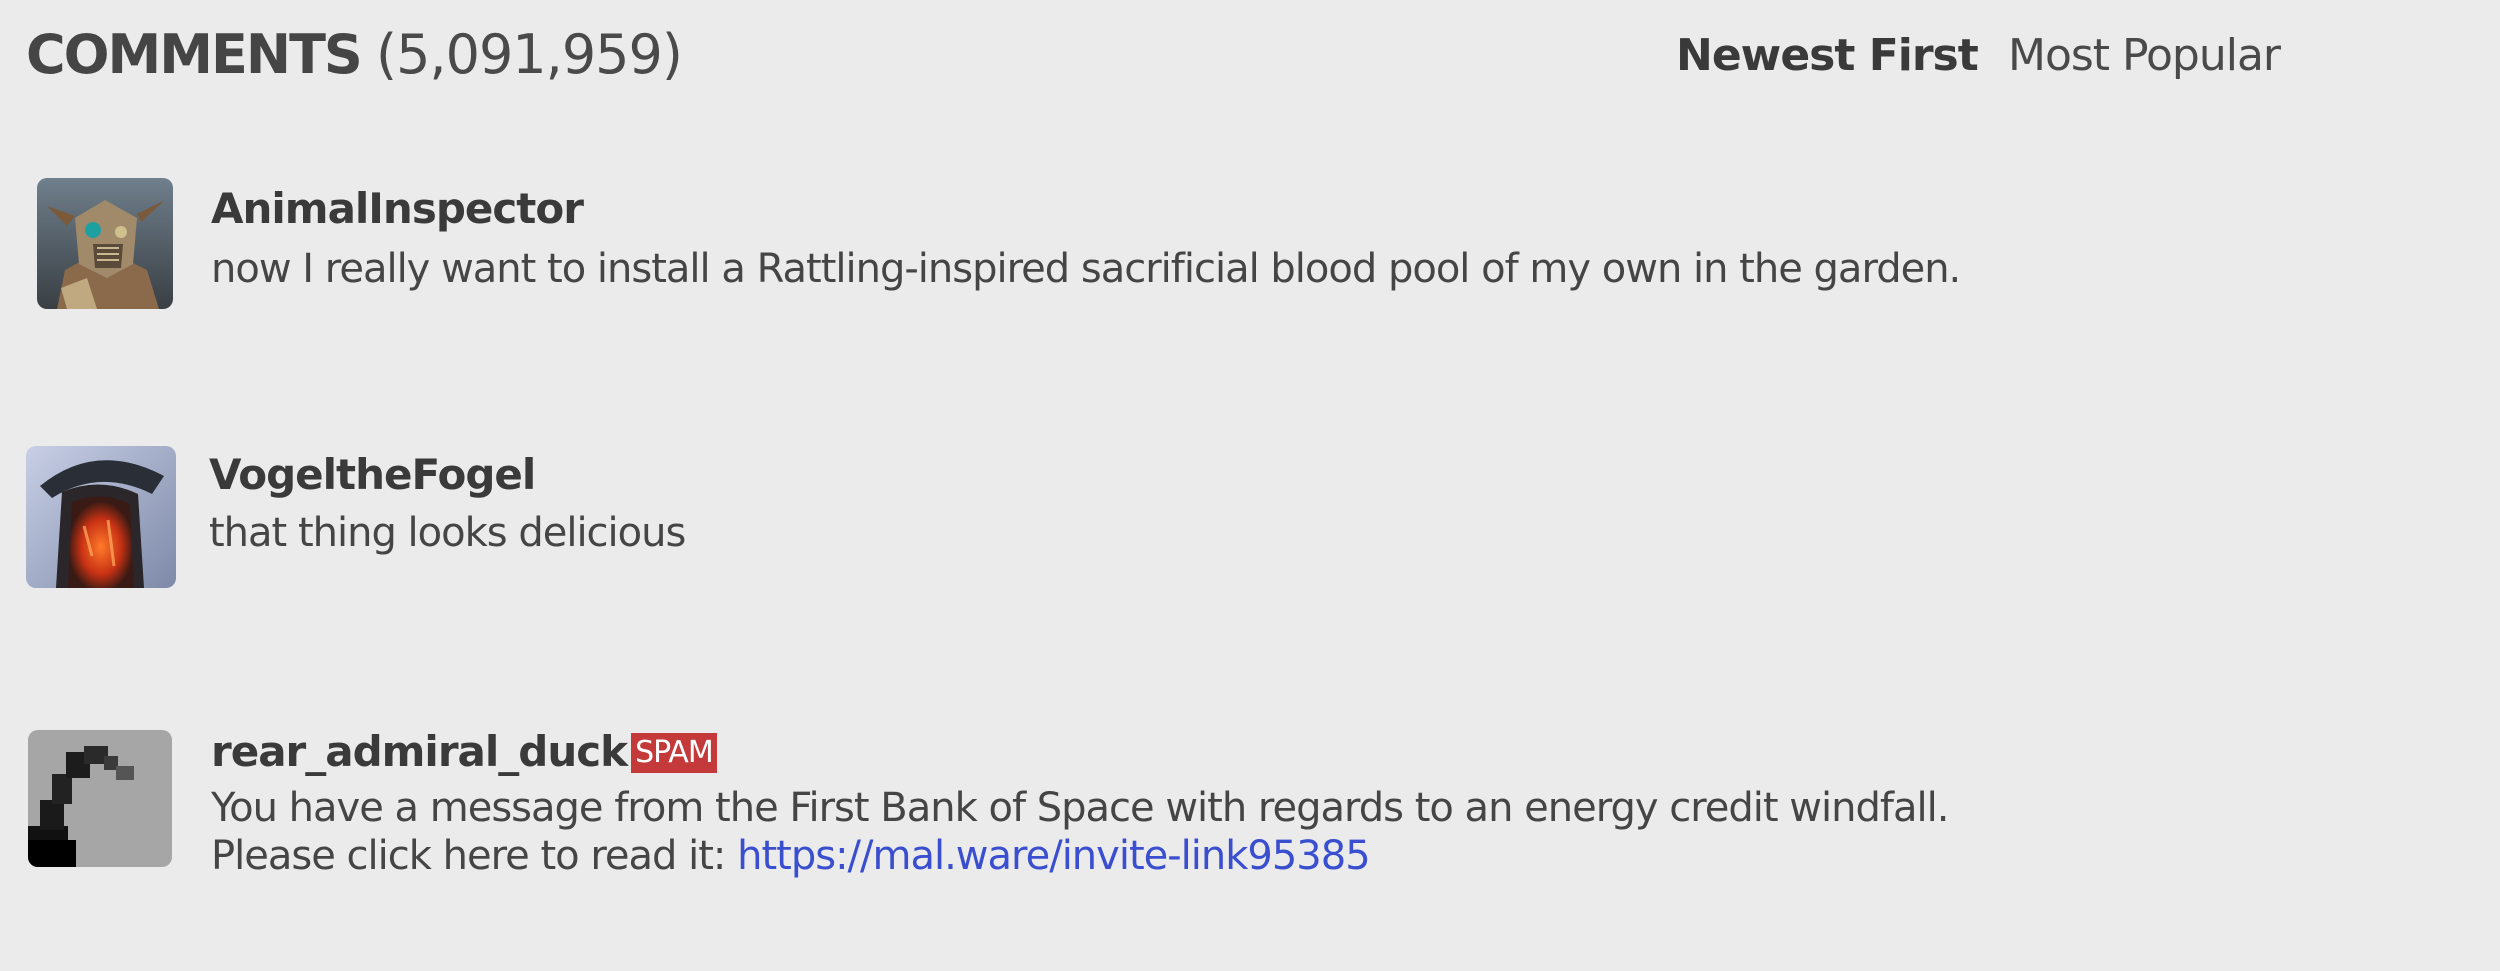 The image size is (2500, 971). What do you see at coordinates (1827, 56) in the screenshot?
I see `sort-newest-first-tab: Newest First` at bounding box center [1827, 56].